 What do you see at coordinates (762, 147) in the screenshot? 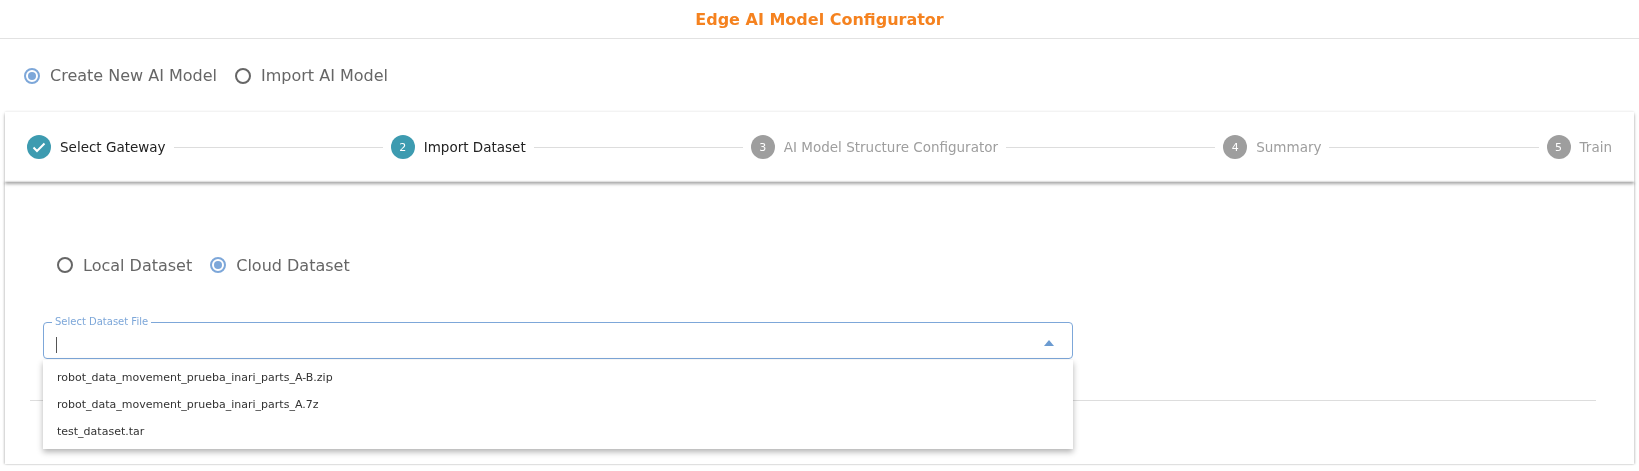
I see `step-number: 3` at bounding box center [762, 147].